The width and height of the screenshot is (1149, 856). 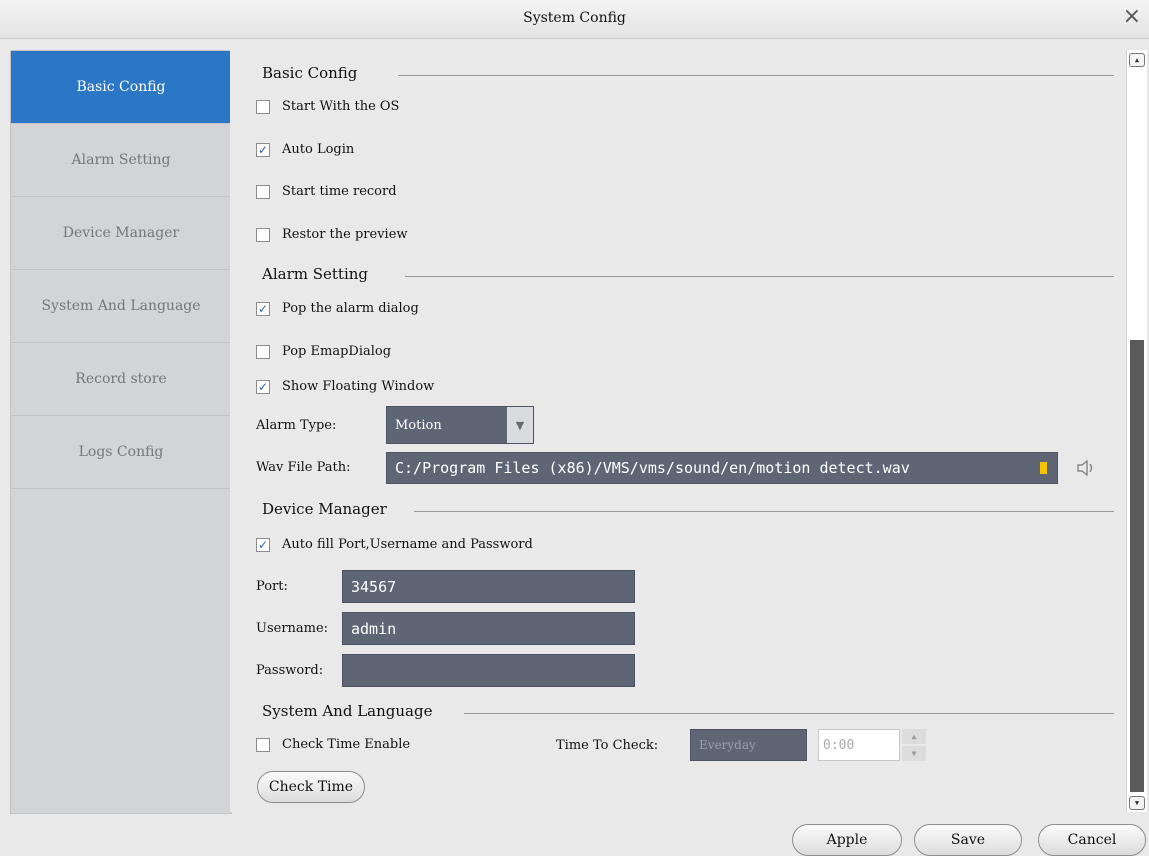 I want to click on password-input, so click(x=488, y=670).